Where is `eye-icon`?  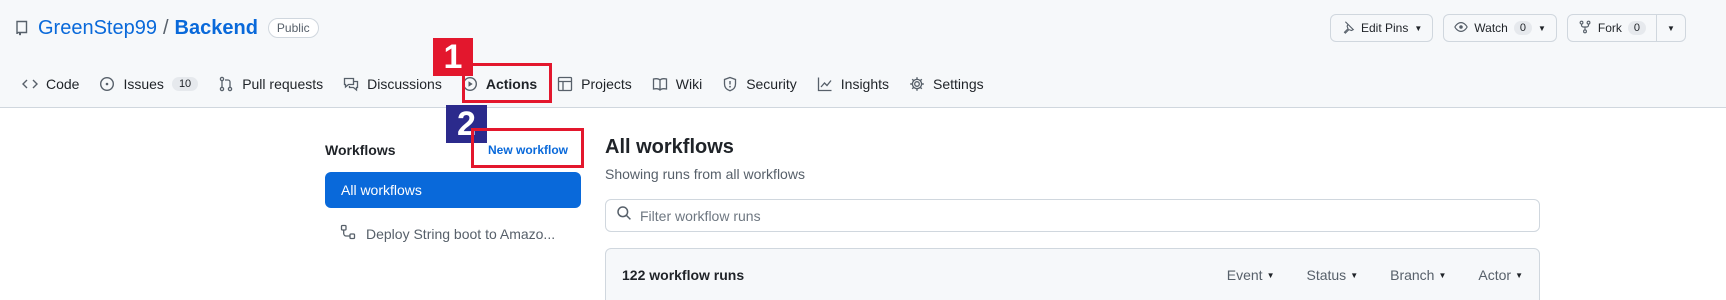
eye-icon is located at coordinates (1461, 28).